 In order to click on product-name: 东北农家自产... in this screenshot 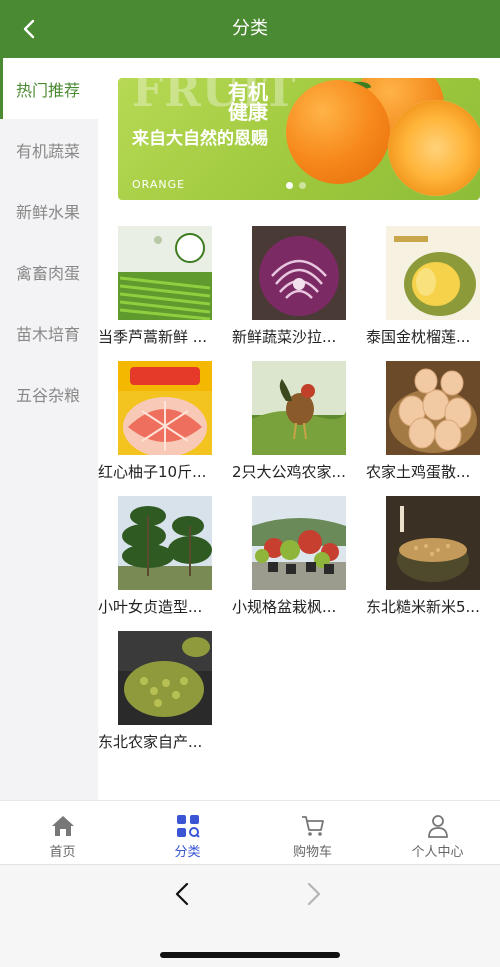, I will do `click(150, 742)`.